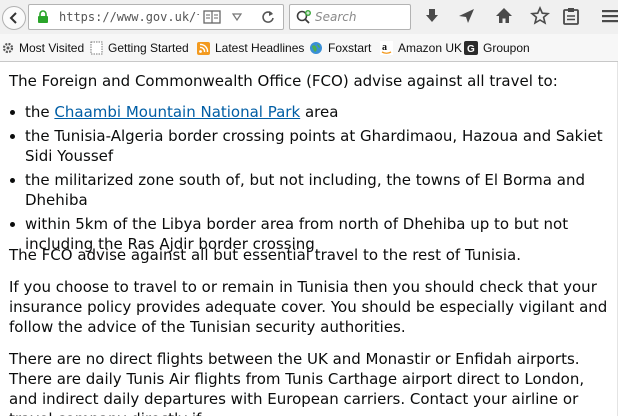  What do you see at coordinates (237, 17) in the screenshot?
I see `chevron-down-icon` at bounding box center [237, 17].